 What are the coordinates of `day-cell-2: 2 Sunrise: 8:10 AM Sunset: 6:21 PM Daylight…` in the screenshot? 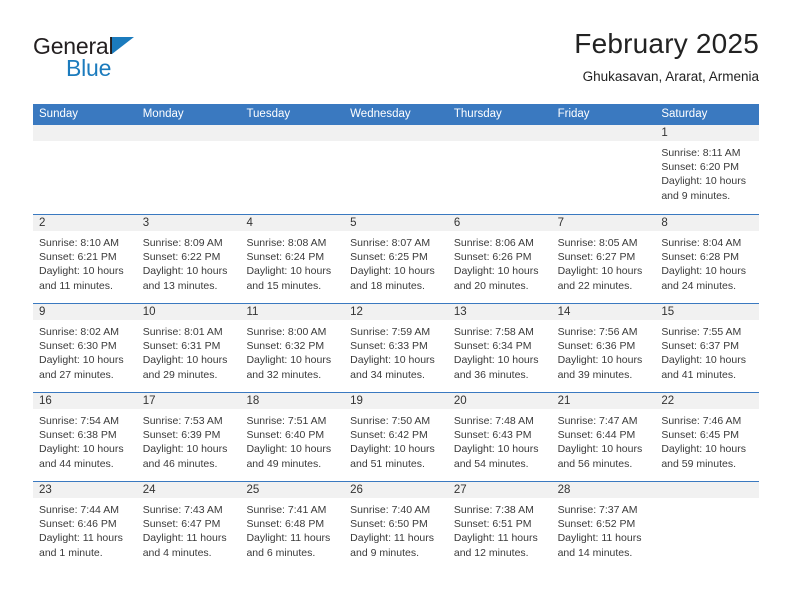 It's located at (85, 259).